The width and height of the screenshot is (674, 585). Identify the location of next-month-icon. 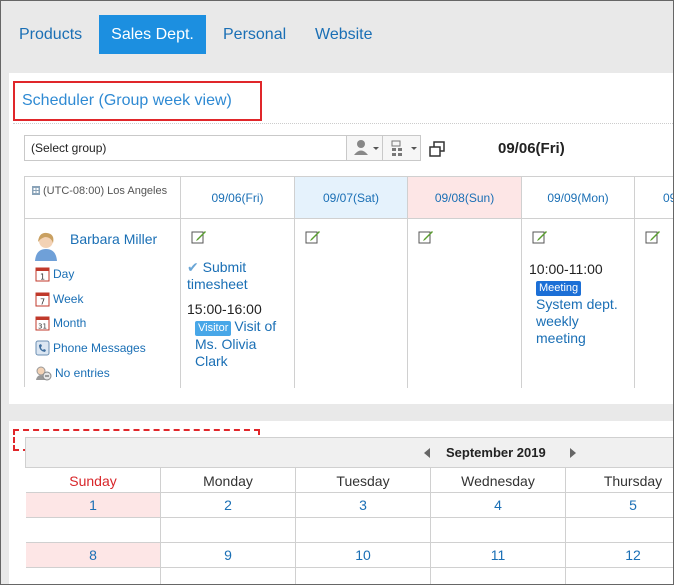
(573, 453).